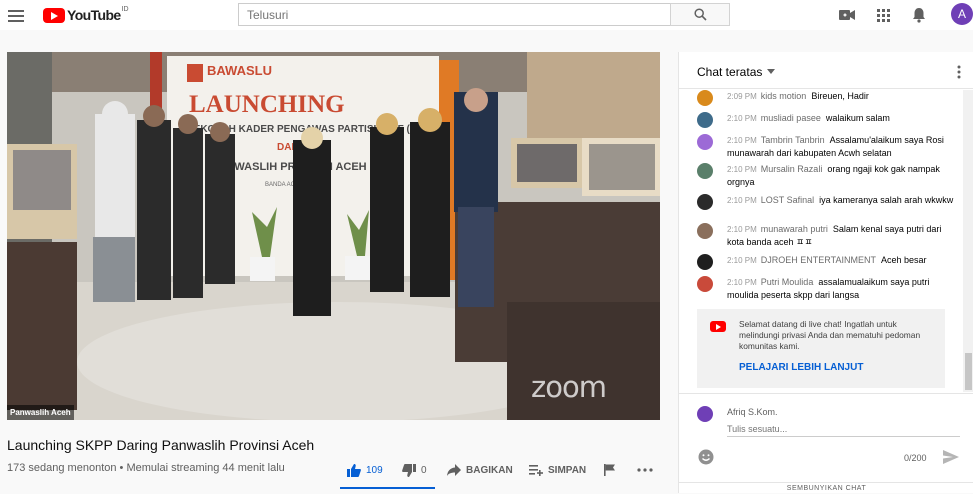 The width and height of the screenshot is (973, 494). I want to click on composer-avatar, so click(705, 414).